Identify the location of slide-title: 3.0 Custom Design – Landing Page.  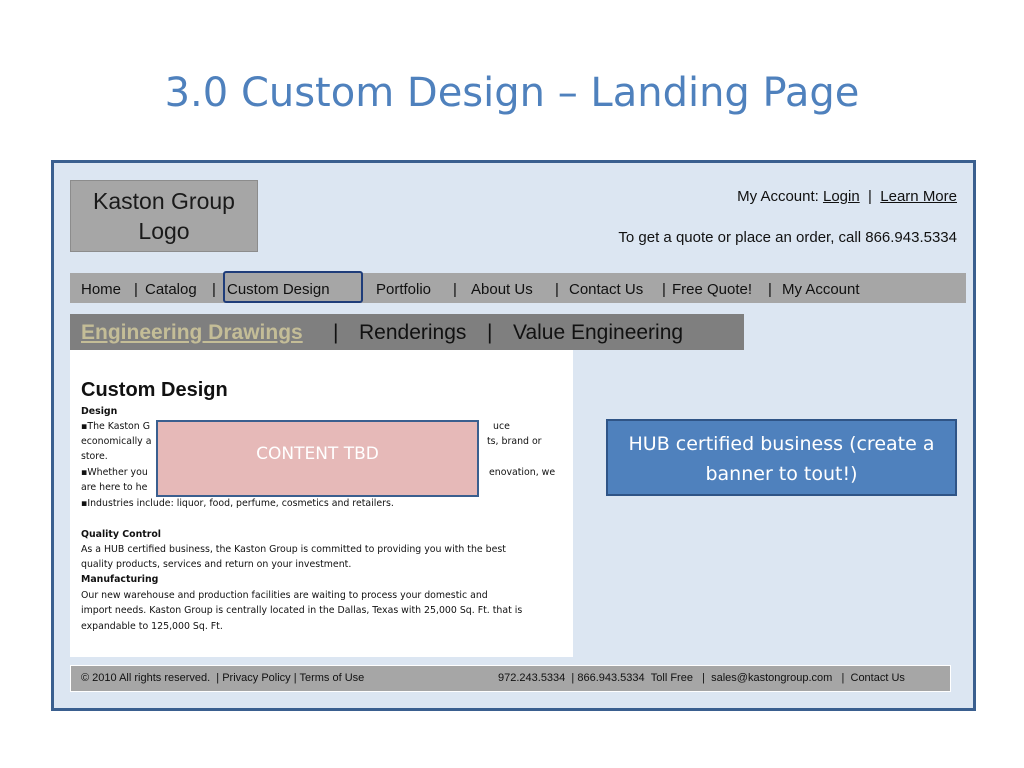
(512, 93).